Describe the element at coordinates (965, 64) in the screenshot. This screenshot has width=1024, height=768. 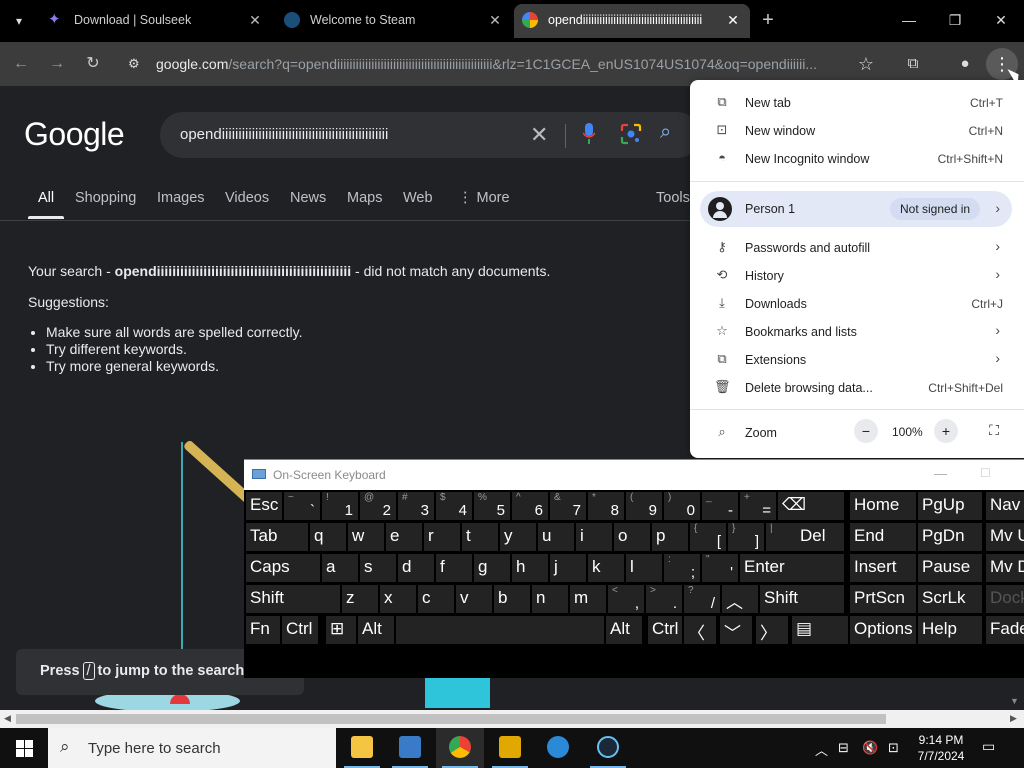
I see `profile-icon: ●` at that location.